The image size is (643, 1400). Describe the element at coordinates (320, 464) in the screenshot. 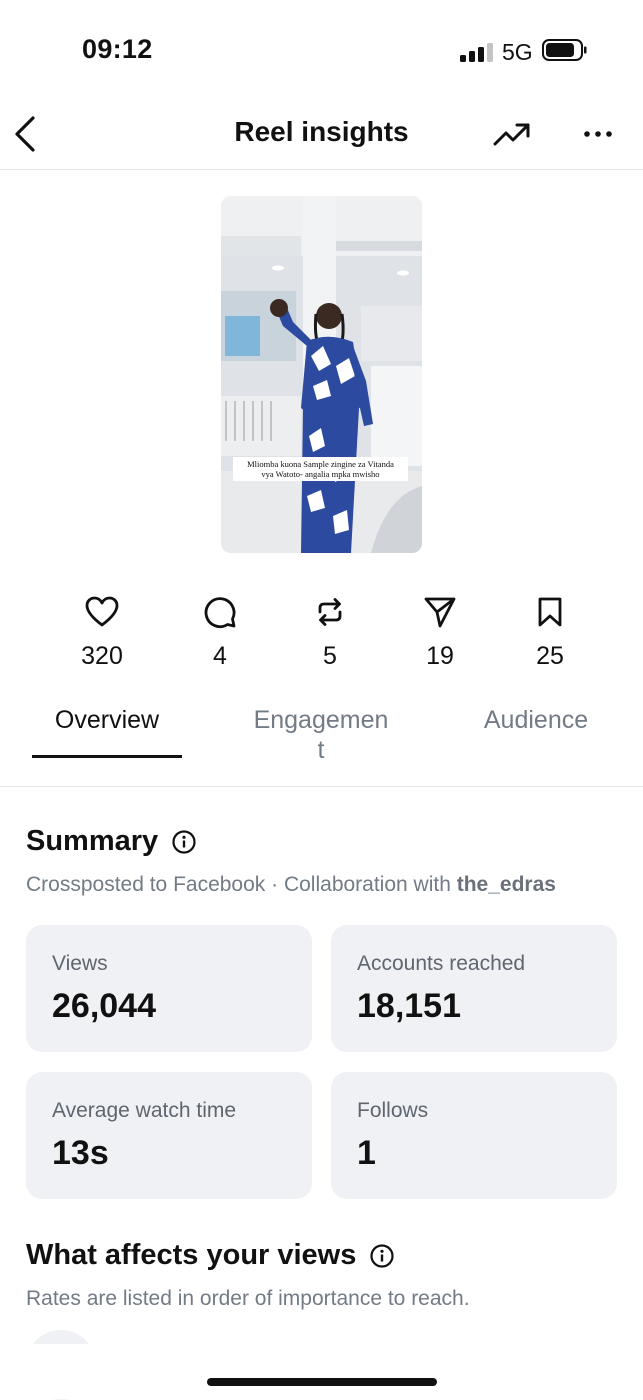

I see `caption-line-1: Mliomba kuona Sample zingine za Vitanda` at that location.